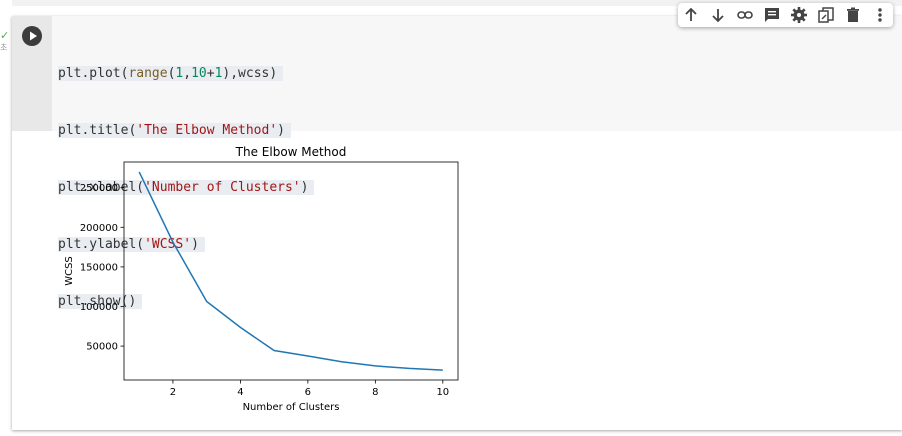  I want to click on execution-time-label: 초, so click(4, 47).